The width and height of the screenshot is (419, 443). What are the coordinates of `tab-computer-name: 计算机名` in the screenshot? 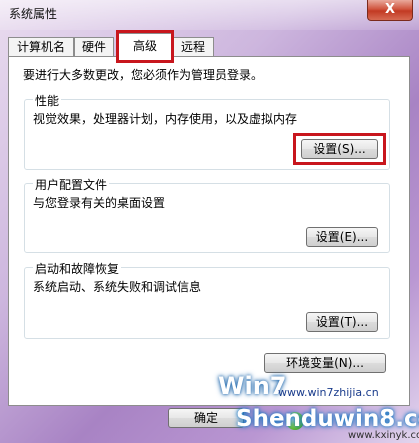 It's located at (41, 47).